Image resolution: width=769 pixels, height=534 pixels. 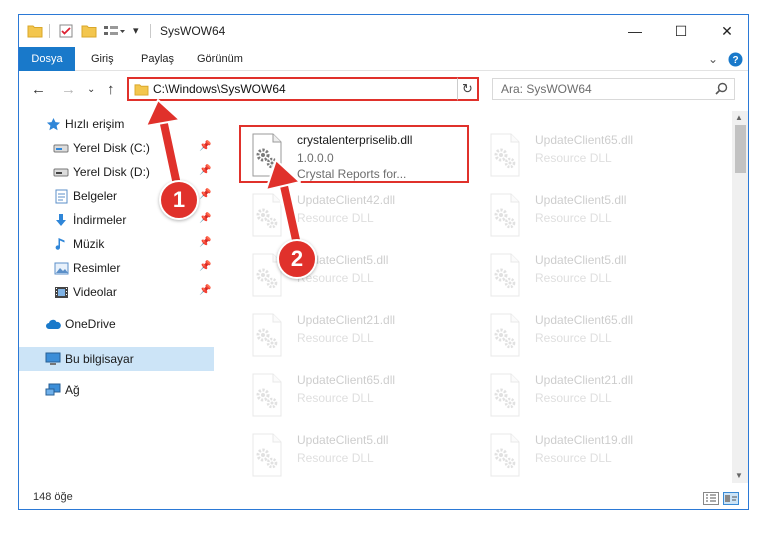 What do you see at coordinates (739, 117) in the screenshot?
I see `scroll-up-icon: ▲` at bounding box center [739, 117].